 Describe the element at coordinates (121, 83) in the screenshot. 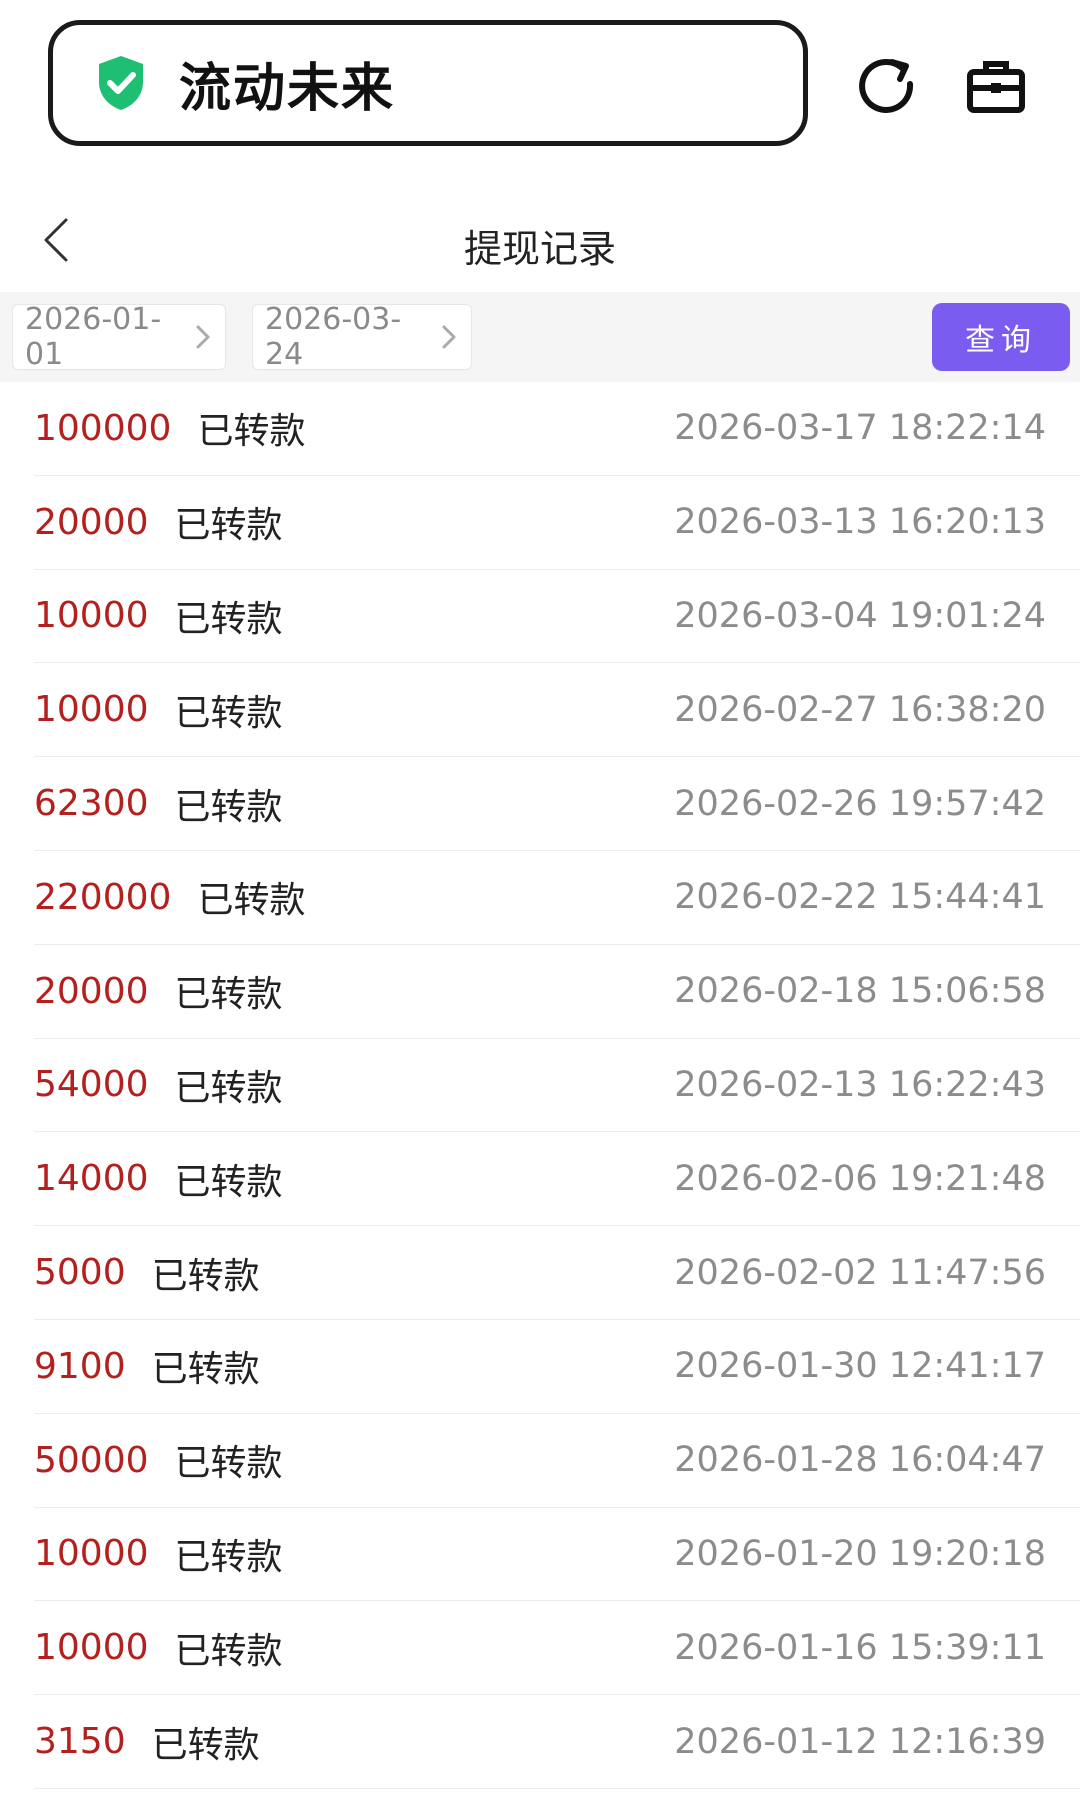

I see `shield-check-icon` at that location.